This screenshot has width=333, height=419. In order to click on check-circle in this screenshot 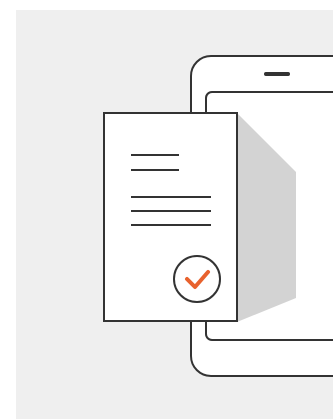, I will do `click(197, 279)`.